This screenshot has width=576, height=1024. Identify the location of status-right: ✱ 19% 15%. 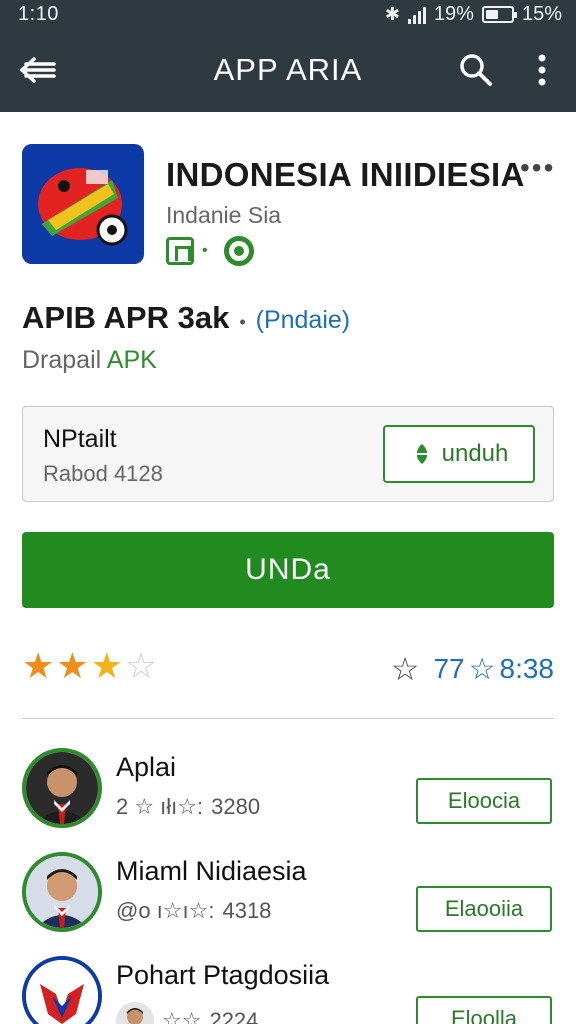
(473, 14).